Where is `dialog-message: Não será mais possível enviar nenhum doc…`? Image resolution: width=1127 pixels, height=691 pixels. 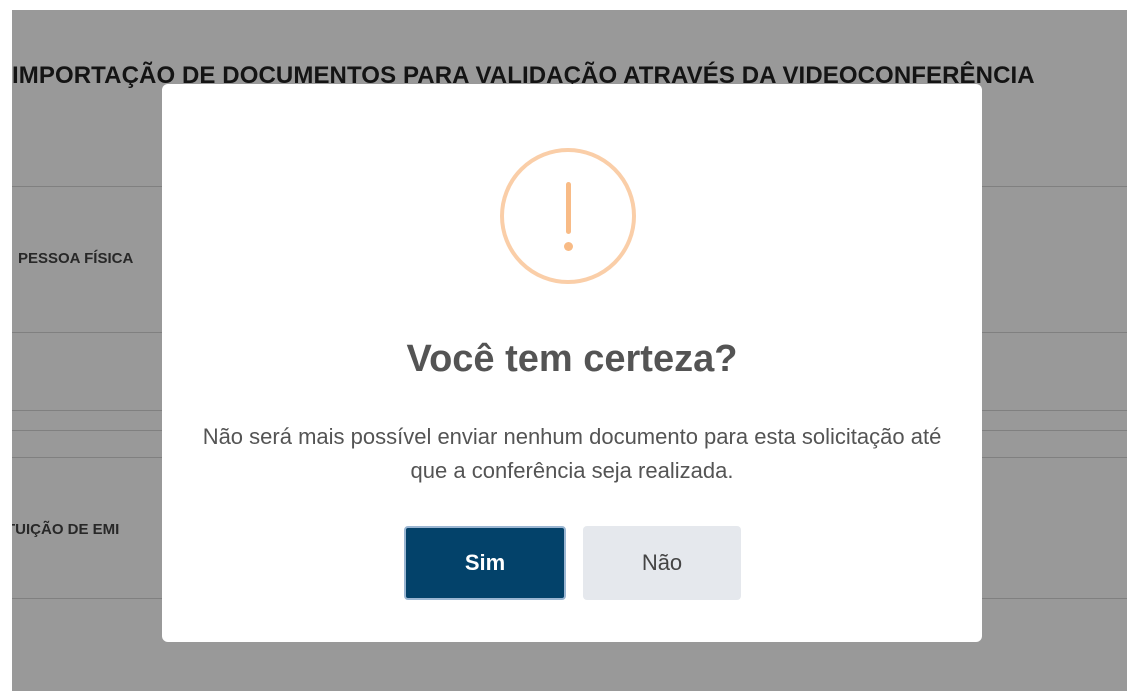 dialog-message: Não será mais possível enviar nenhum doc… is located at coordinates (572, 453).